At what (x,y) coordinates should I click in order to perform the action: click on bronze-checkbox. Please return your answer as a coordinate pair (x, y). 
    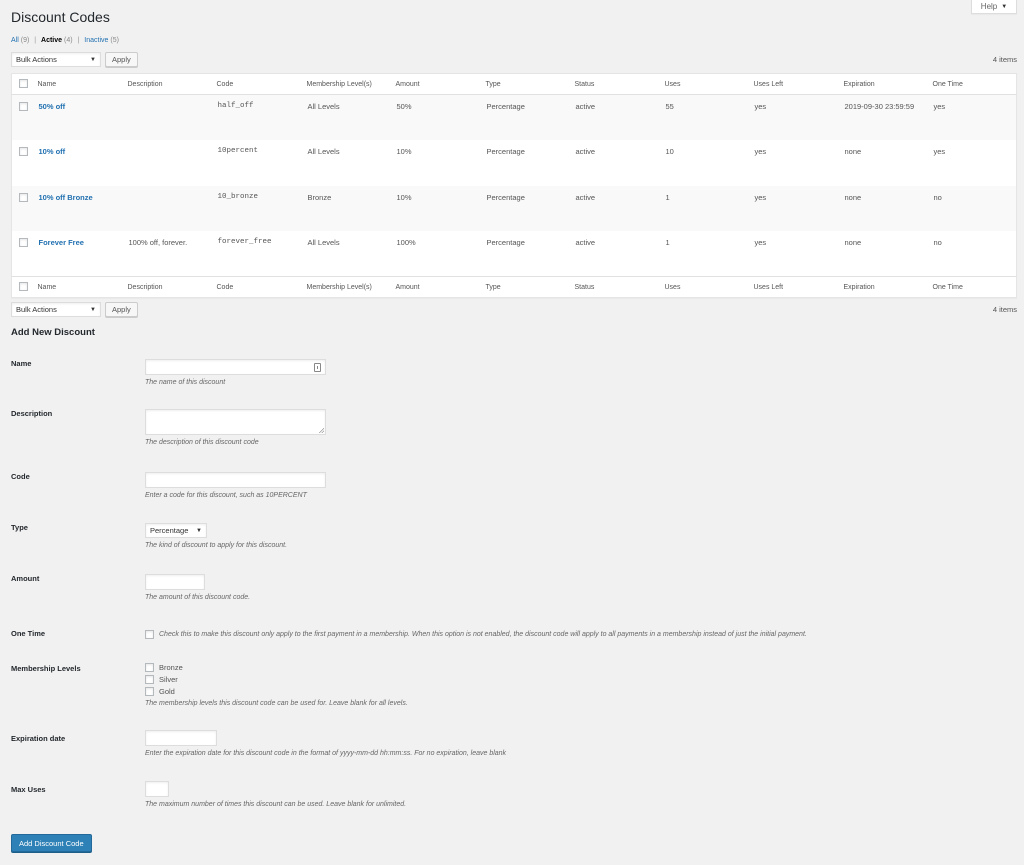
    Looking at the image, I should click on (149, 667).